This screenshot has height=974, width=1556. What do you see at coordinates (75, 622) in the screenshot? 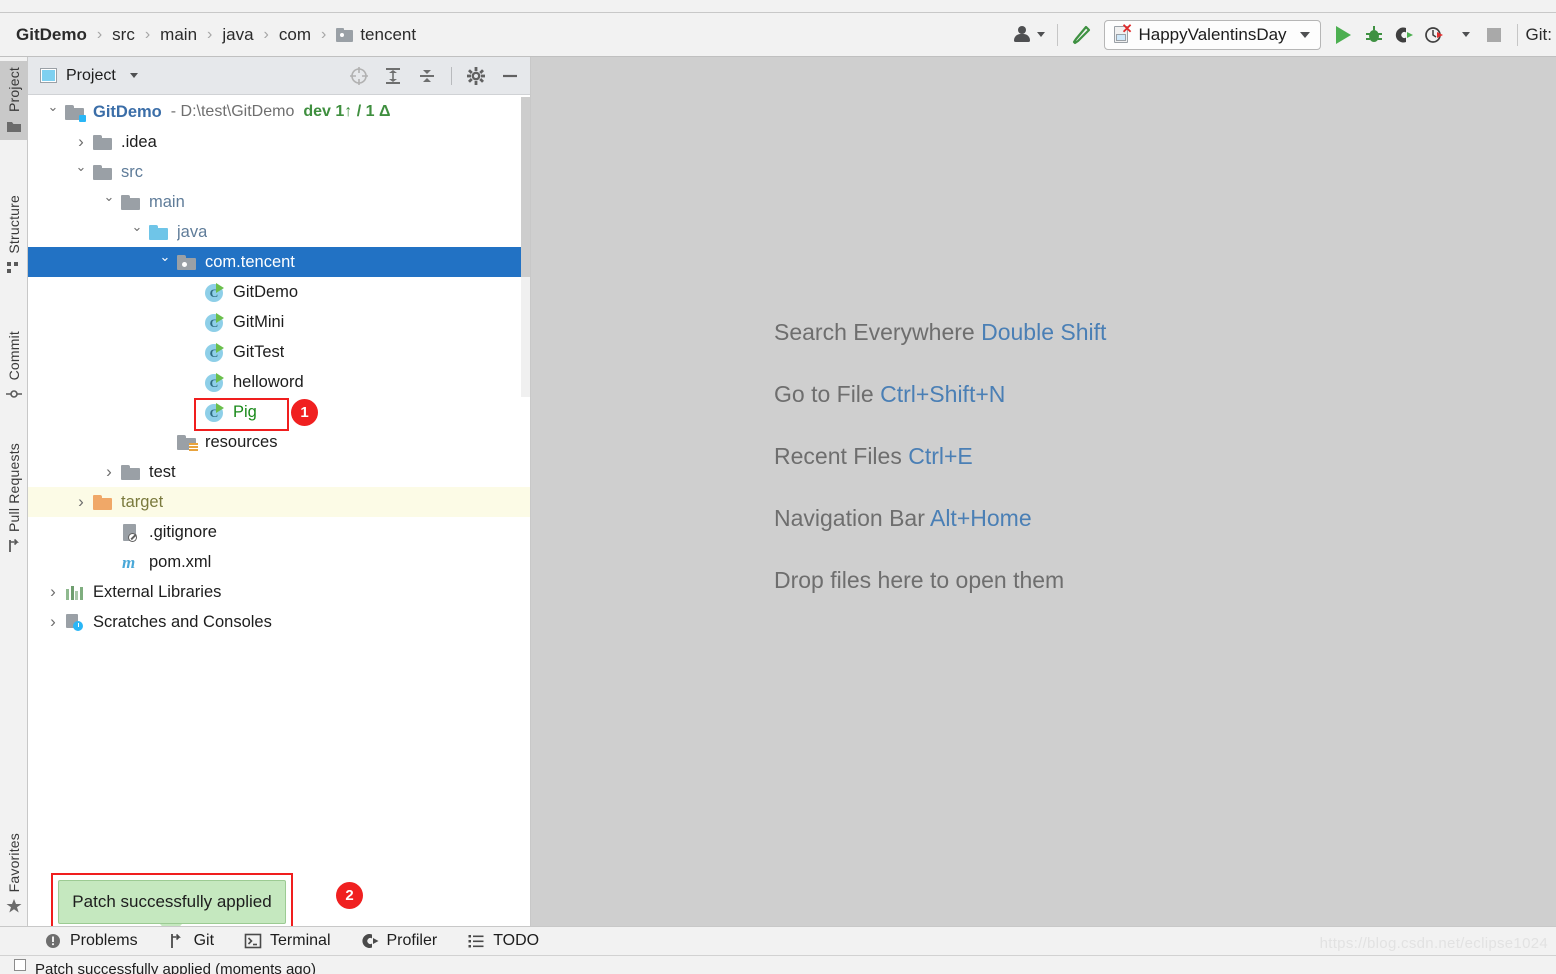
I see `scratches-icon` at bounding box center [75, 622].